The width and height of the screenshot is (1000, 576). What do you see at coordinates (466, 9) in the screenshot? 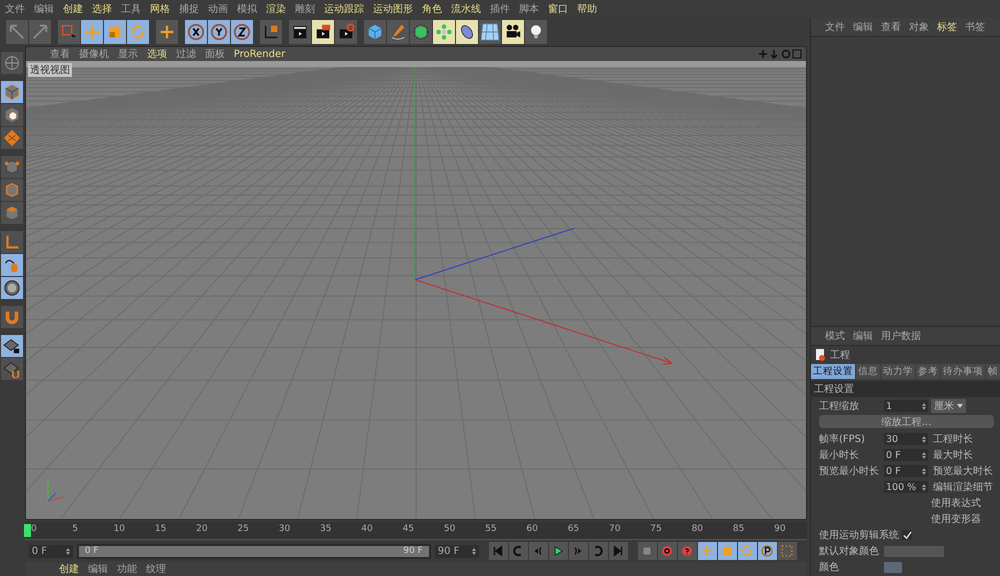
I see `menu-item: 流水线` at bounding box center [466, 9].